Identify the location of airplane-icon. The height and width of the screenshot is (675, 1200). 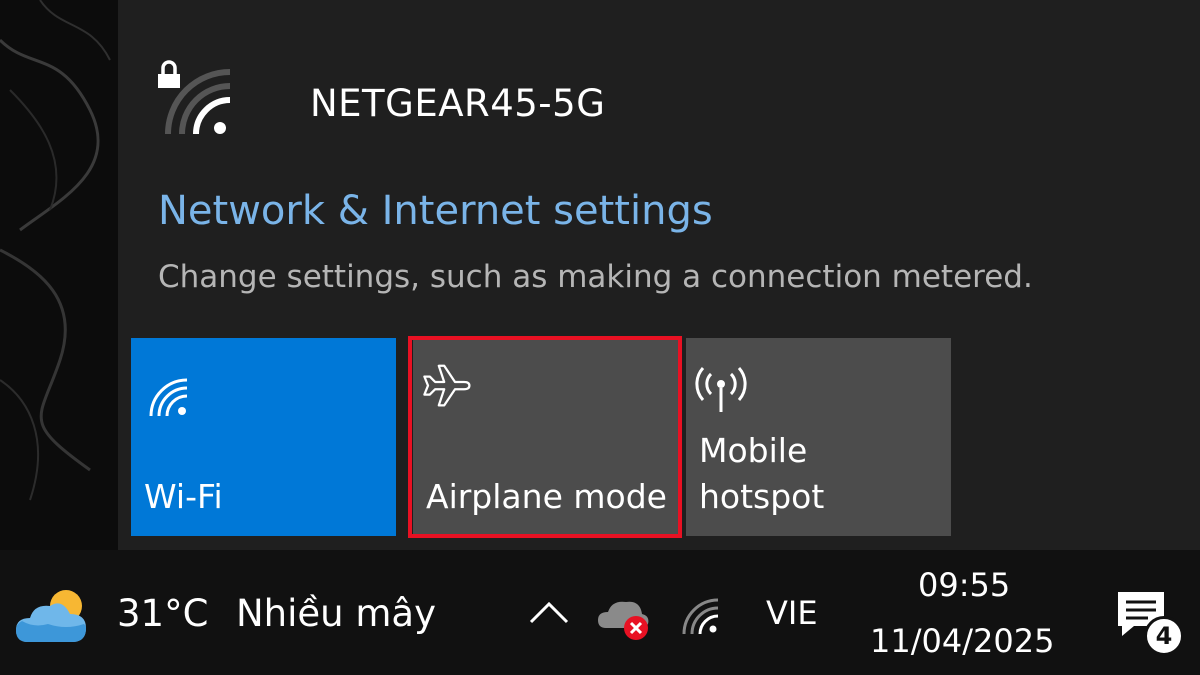
(447, 385).